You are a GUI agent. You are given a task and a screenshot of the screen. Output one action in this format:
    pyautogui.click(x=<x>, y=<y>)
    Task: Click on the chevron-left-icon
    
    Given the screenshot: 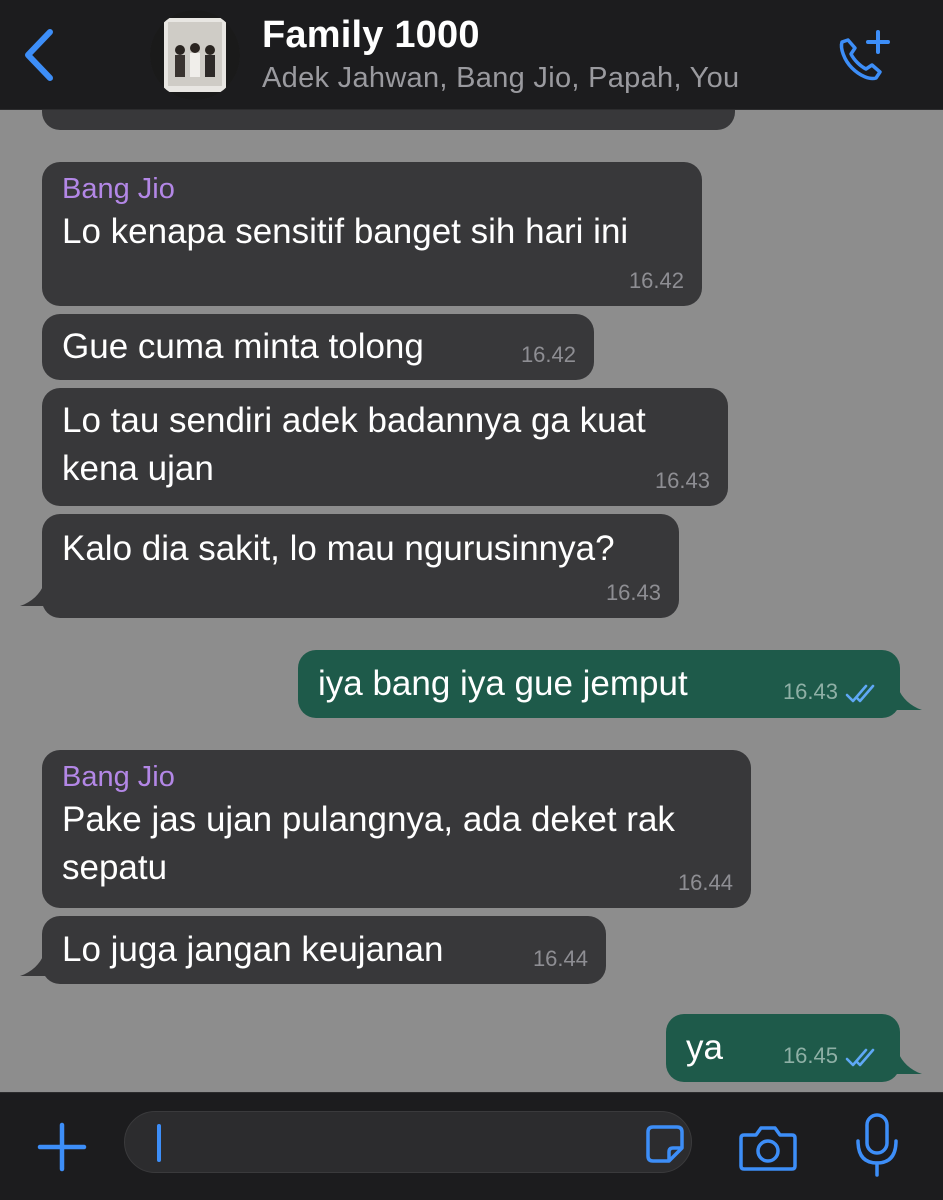 What is the action you would take?
    pyautogui.click(x=39, y=55)
    